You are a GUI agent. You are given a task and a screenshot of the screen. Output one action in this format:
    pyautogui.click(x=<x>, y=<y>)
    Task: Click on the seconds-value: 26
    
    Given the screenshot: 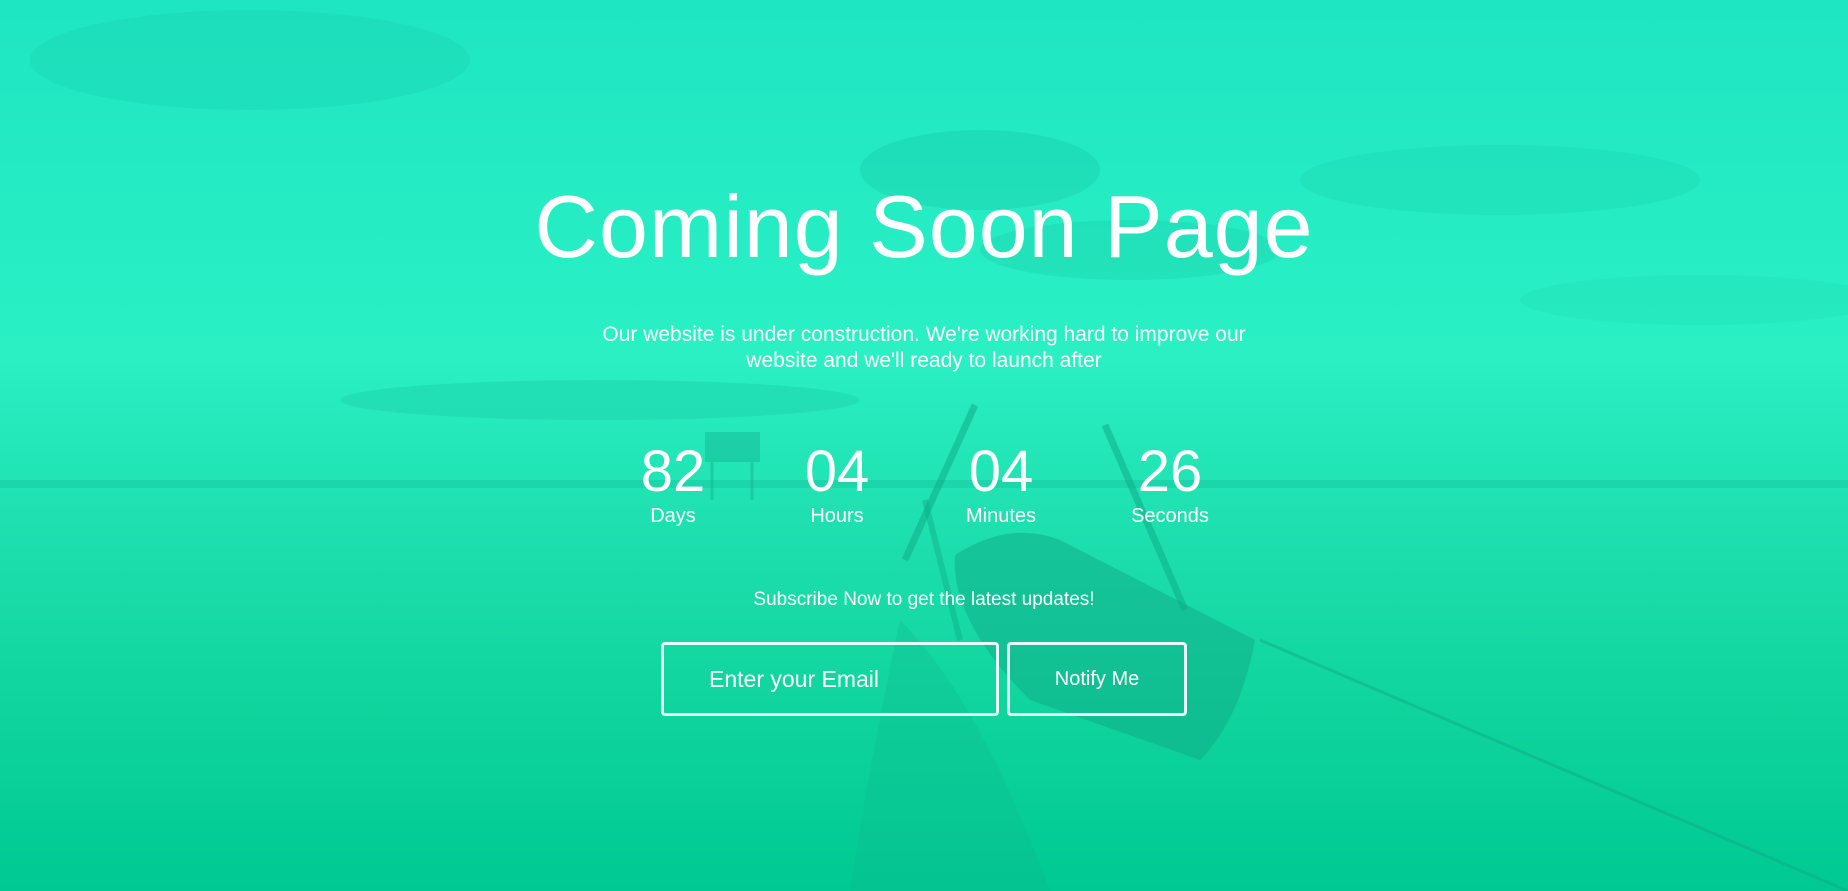 What is the action you would take?
    pyautogui.click(x=1170, y=471)
    